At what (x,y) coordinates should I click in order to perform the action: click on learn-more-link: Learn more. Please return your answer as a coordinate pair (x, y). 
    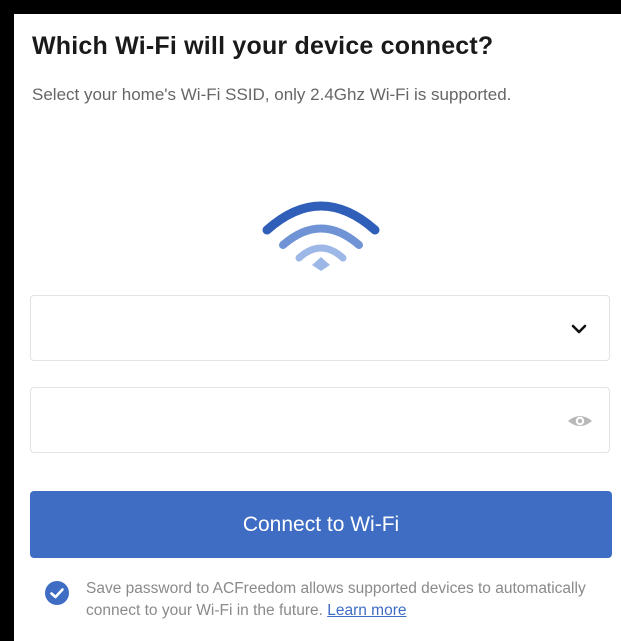
    Looking at the image, I should click on (366, 610).